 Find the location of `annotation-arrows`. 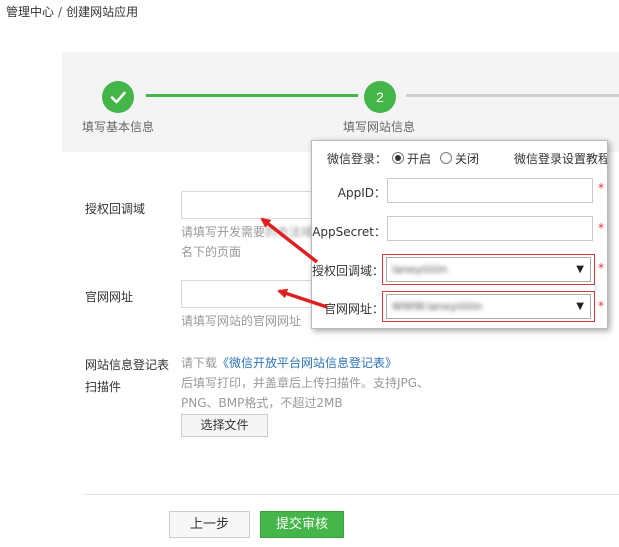

annotation-arrows is located at coordinates (294, 263).